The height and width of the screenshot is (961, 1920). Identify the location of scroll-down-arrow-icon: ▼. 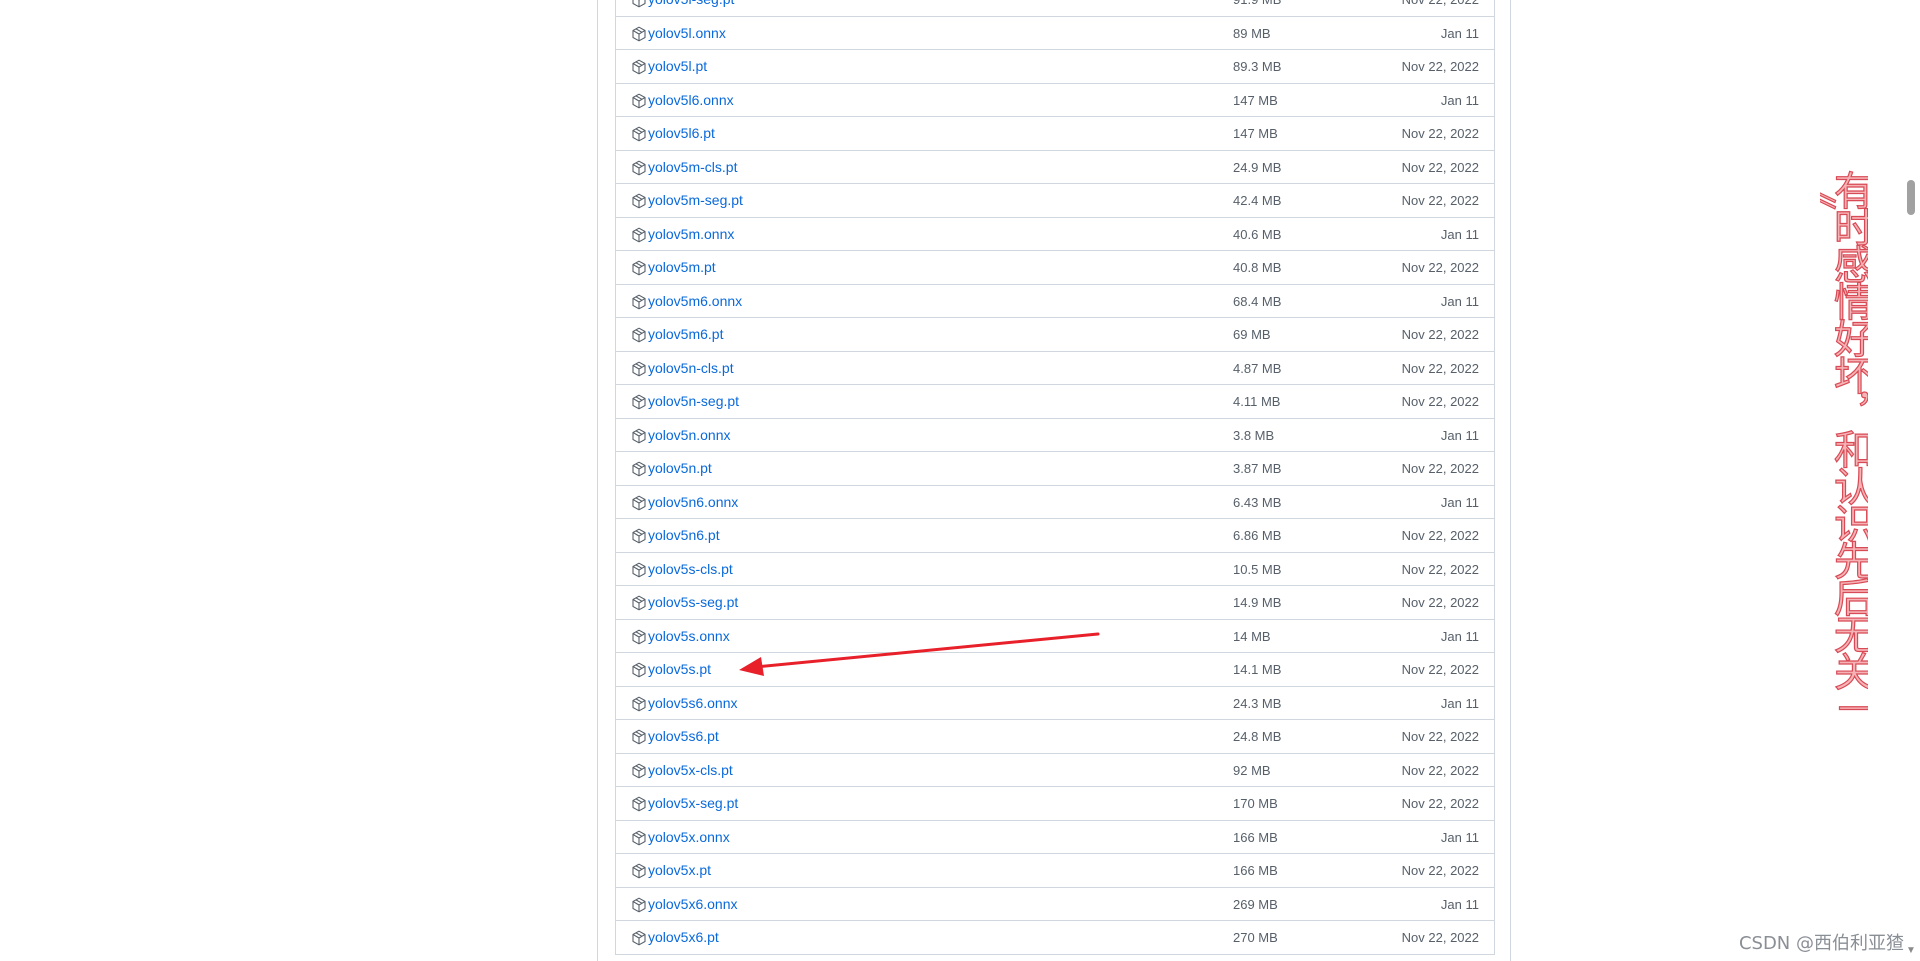
(1911, 951).